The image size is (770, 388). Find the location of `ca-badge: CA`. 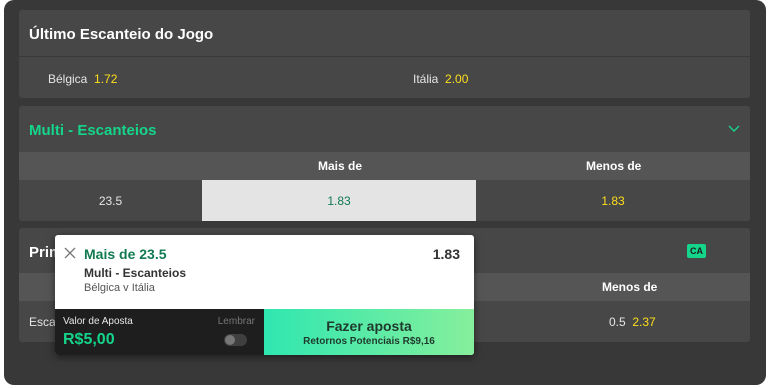

ca-badge: CA is located at coordinates (696, 251).